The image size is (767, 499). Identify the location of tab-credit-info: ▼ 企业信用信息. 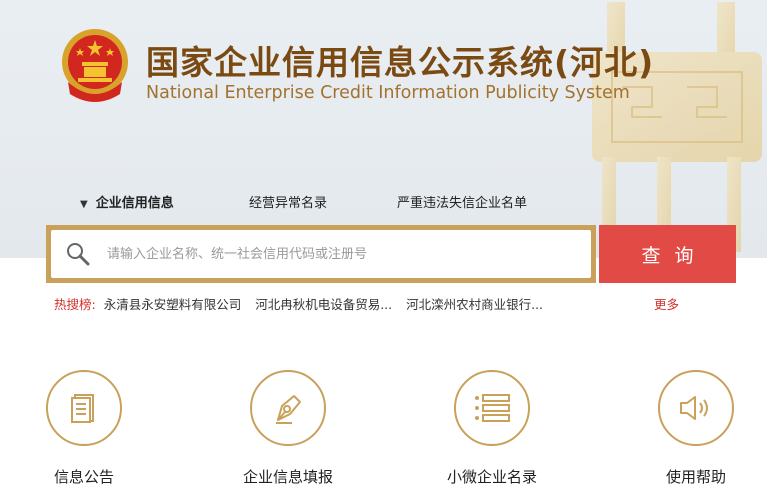
(127, 201).